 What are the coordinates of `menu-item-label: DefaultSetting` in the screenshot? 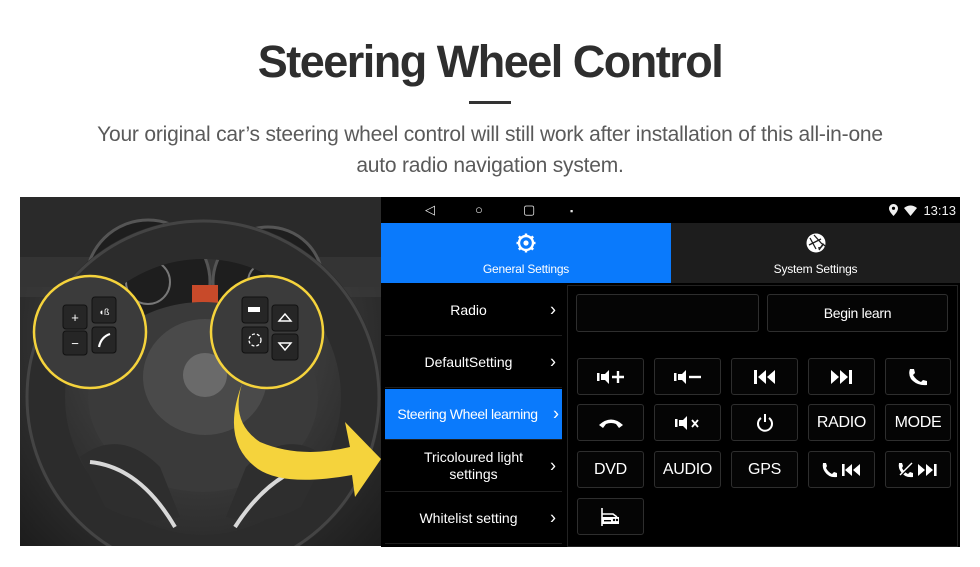 It's located at (468, 361).